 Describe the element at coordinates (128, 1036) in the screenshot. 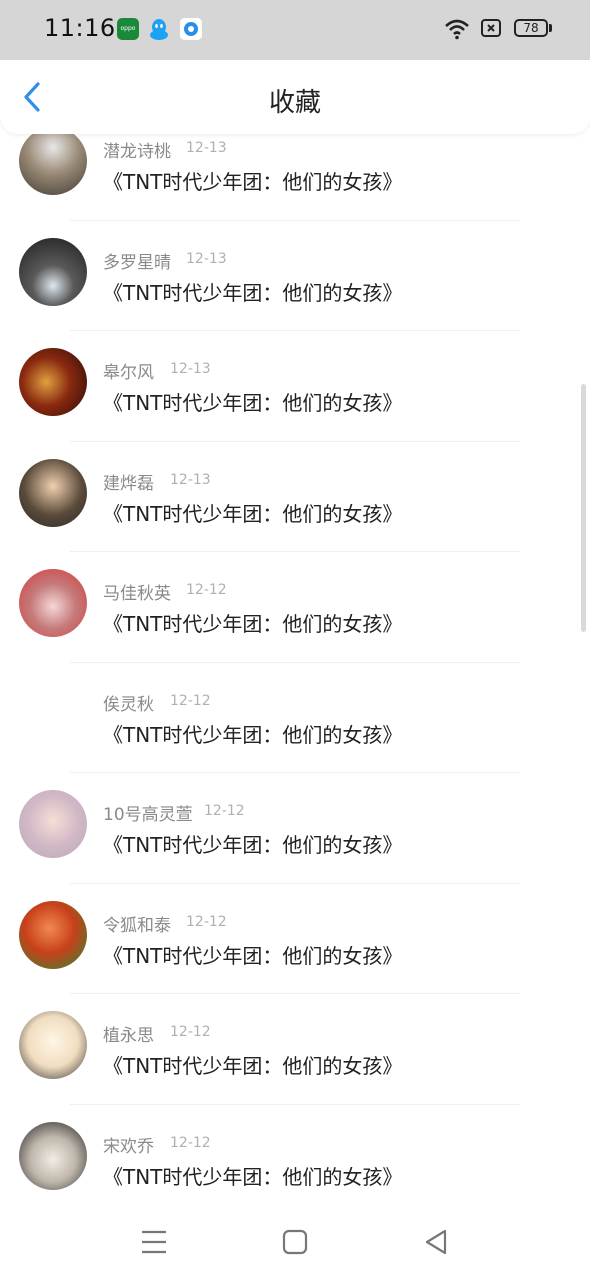

I see `user-name: 植永思` at that location.